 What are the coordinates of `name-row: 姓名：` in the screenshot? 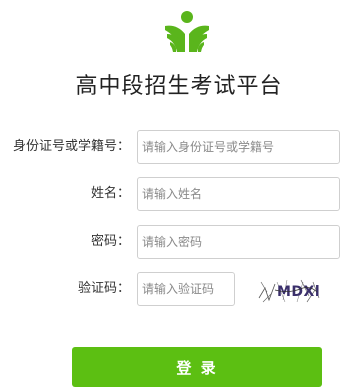 It's located at (179, 194).